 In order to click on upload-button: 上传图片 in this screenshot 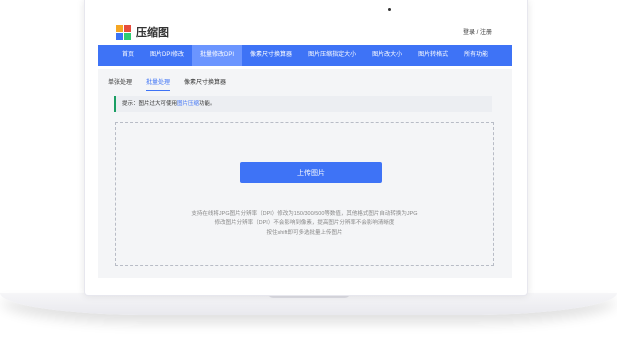, I will do `click(311, 172)`.